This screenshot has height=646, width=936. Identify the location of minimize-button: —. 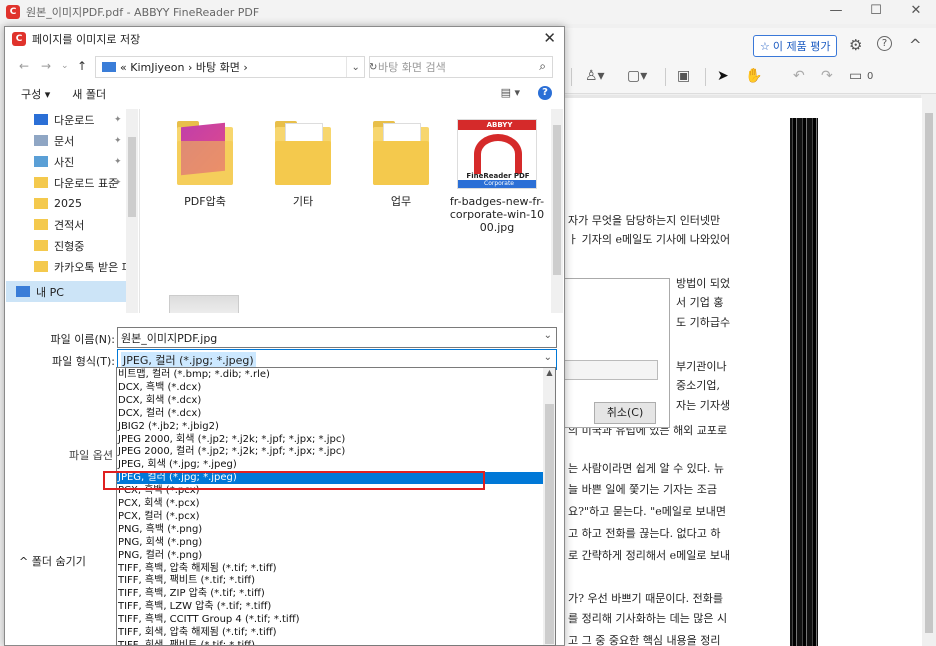
(836, 12).